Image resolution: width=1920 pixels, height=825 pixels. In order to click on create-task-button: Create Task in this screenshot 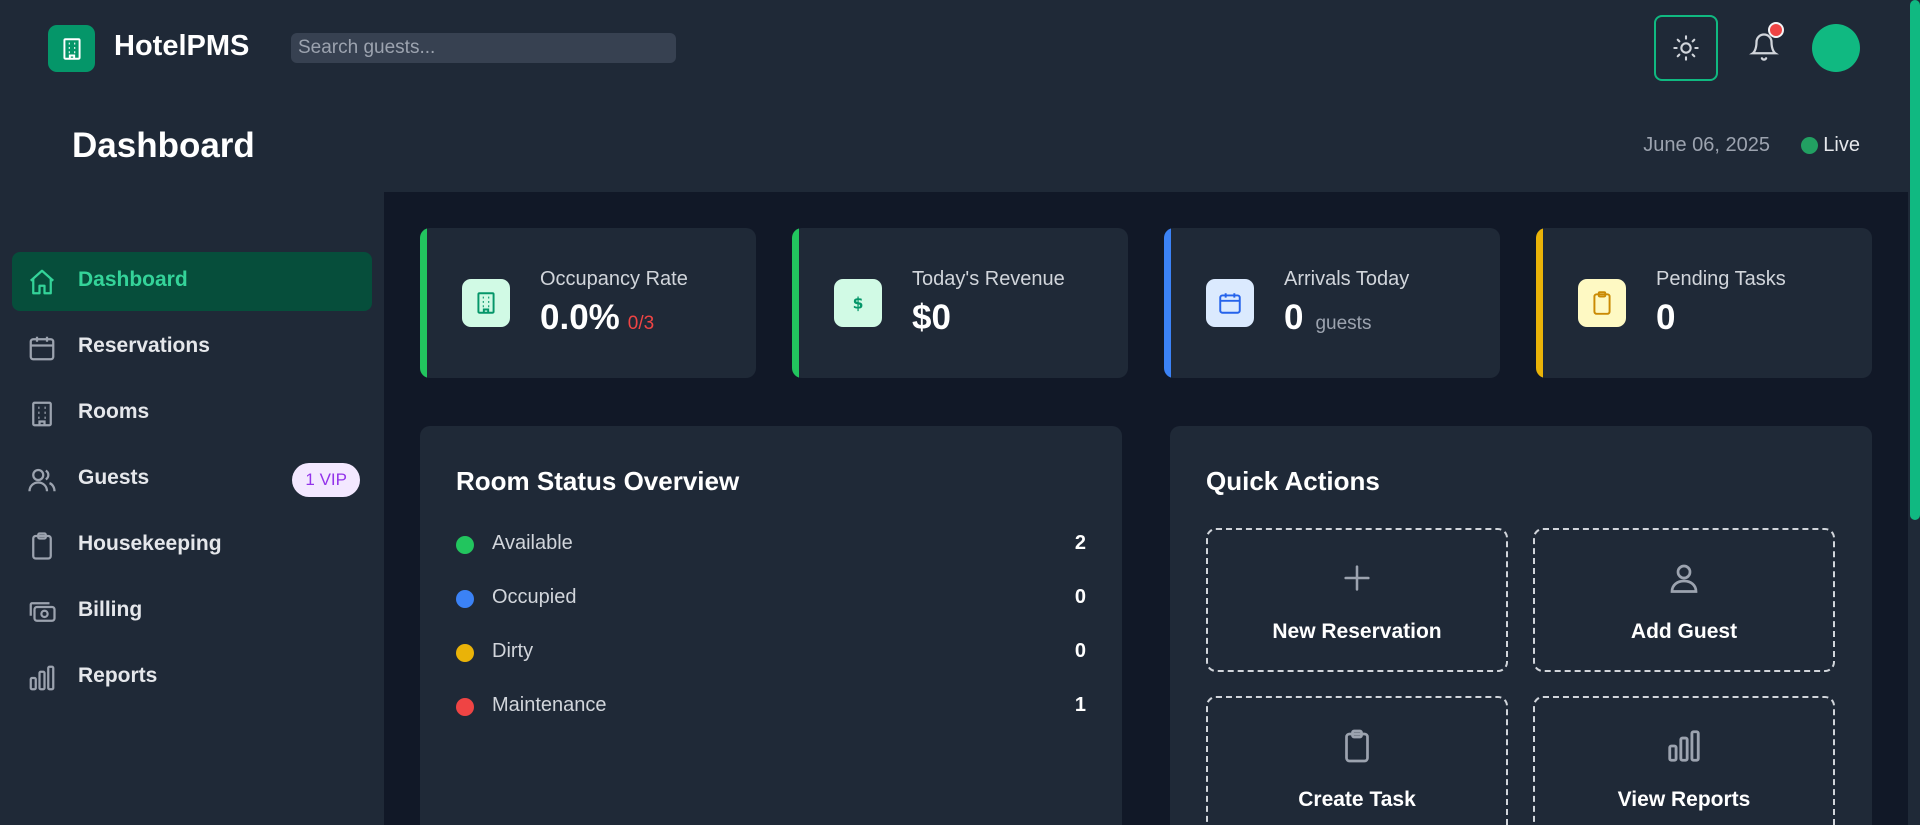, I will do `click(1357, 760)`.